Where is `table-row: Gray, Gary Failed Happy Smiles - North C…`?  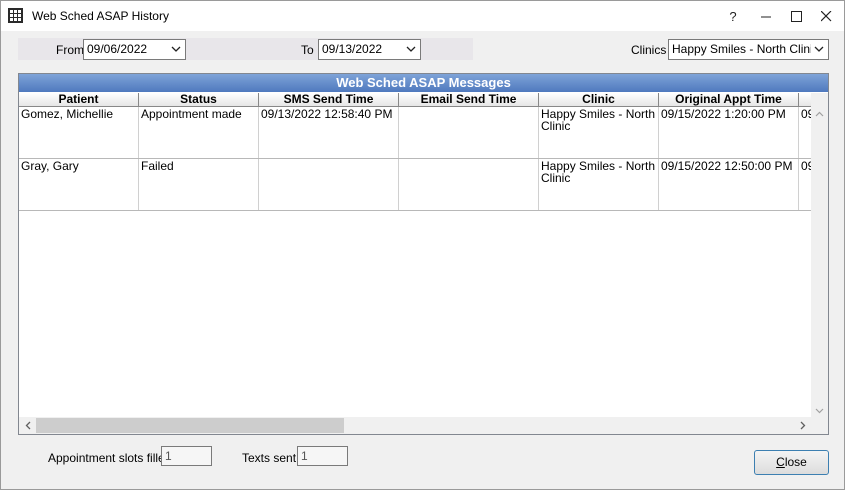
table-row: Gray, Gary Failed Happy Smiles - North C… is located at coordinates (415, 185).